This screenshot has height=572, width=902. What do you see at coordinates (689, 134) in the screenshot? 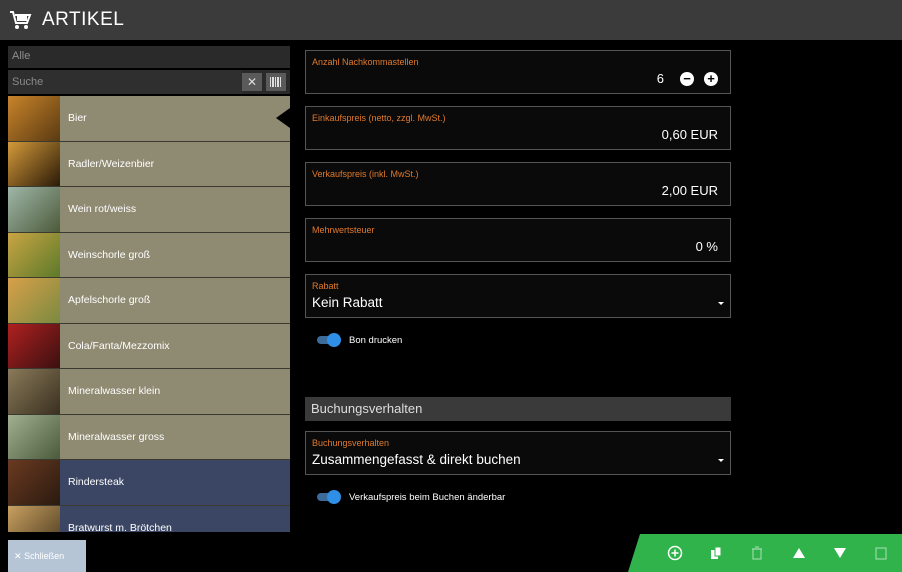
I see `purchase-price-value: 0,60 EUR` at bounding box center [689, 134].